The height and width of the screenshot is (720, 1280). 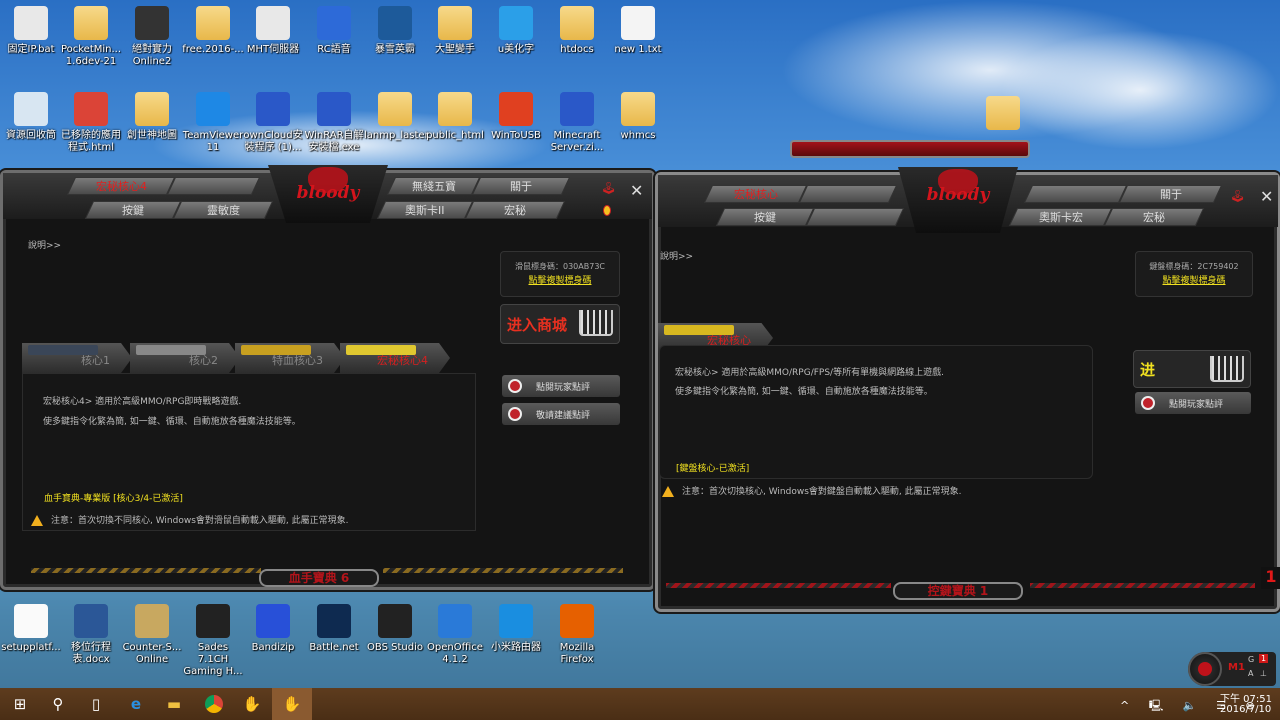 I want to click on suggest-review-button: 敬請建議點評, so click(x=561, y=414).